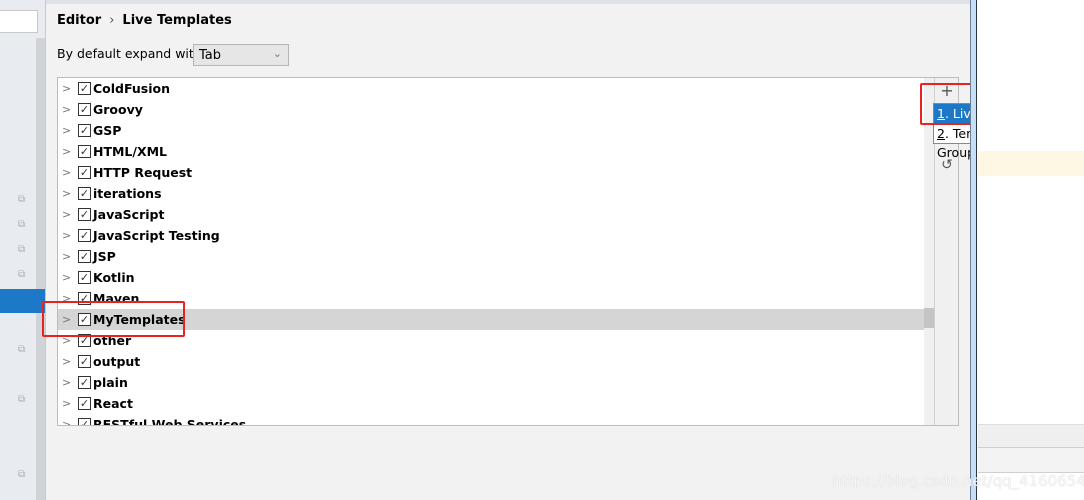  I want to click on breadcrumb-parent: Editor, so click(79, 20).